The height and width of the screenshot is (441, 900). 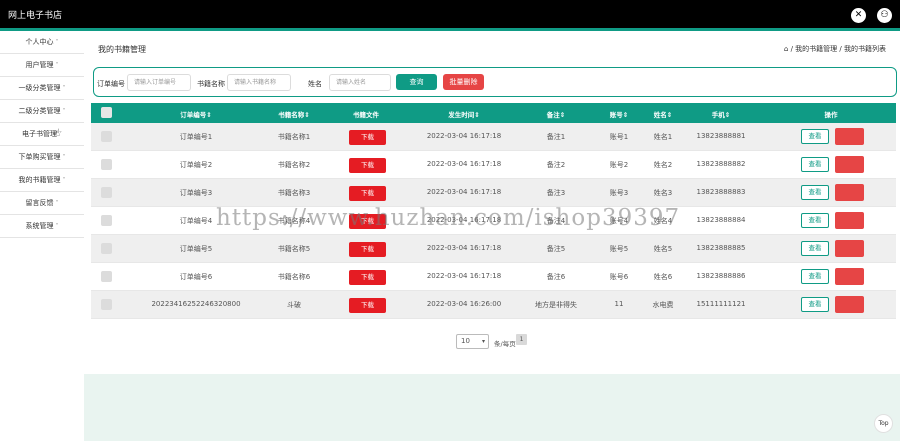 What do you see at coordinates (196, 193) in the screenshot?
I see `cell-order-number: 订单编号3` at bounding box center [196, 193].